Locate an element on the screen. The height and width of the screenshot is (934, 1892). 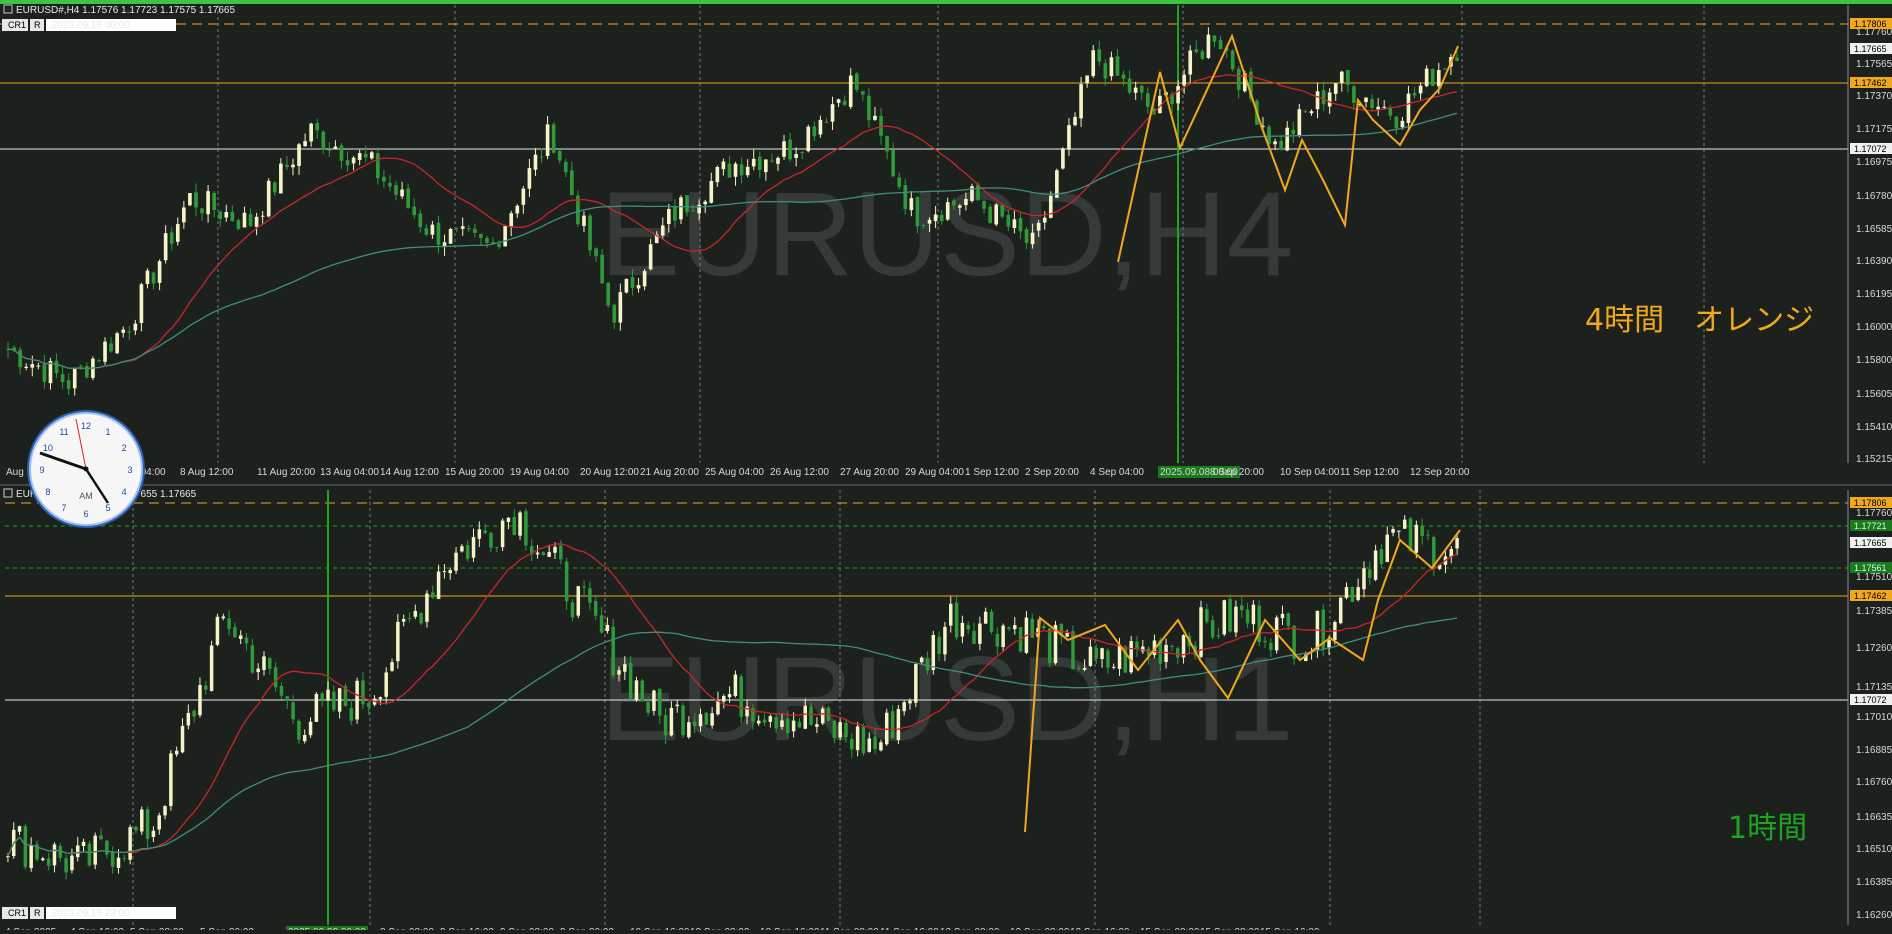
r-button-label: R is located at coordinates (37, 913).